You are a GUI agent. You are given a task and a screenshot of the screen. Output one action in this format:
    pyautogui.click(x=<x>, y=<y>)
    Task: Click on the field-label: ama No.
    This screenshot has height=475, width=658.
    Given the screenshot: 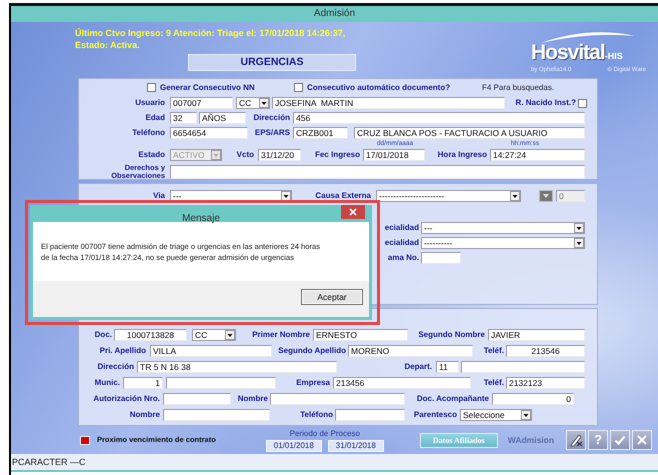 What is the action you would take?
    pyautogui.click(x=402, y=258)
    